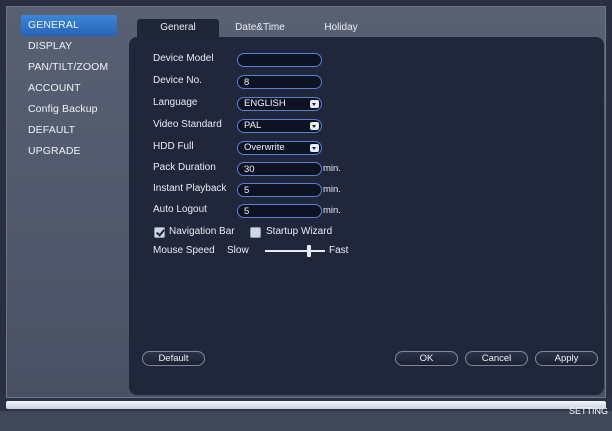  What do you see at coordinates (309, 251) in the screenshot?
I see `slider-thumb` at bounding box center [309, 251].